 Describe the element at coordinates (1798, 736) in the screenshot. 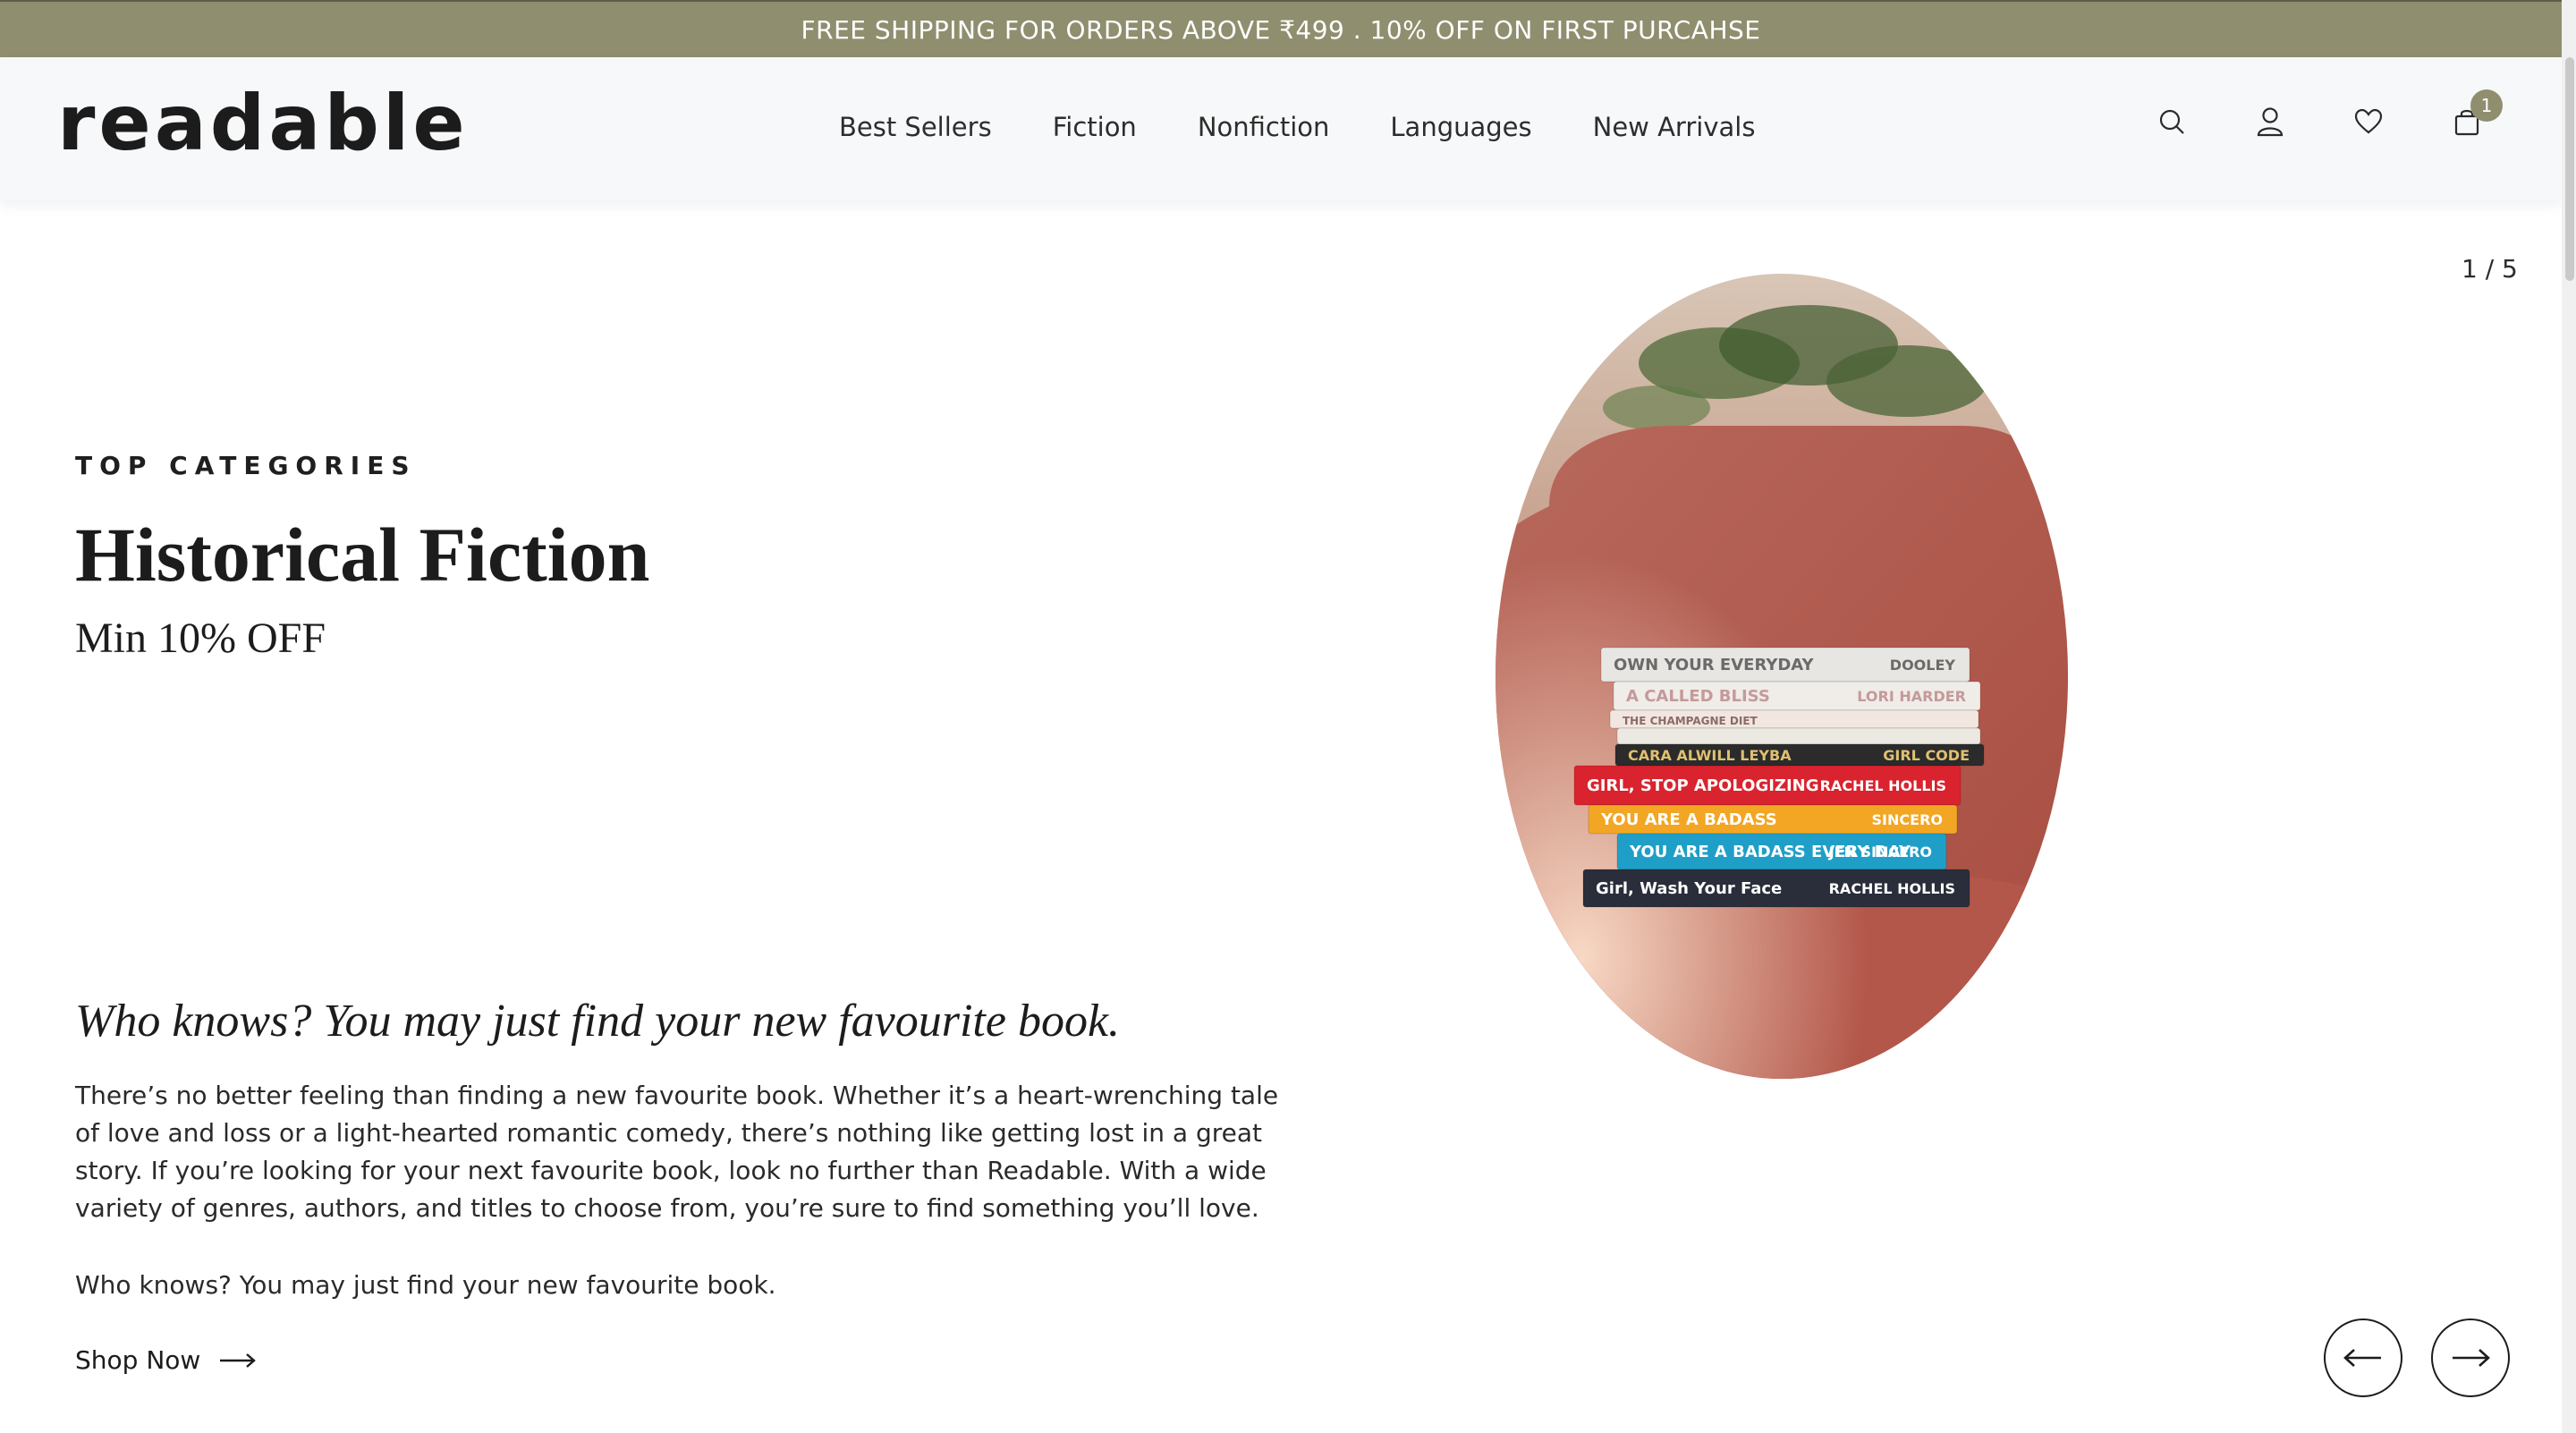

I see `book-spine` at that location.